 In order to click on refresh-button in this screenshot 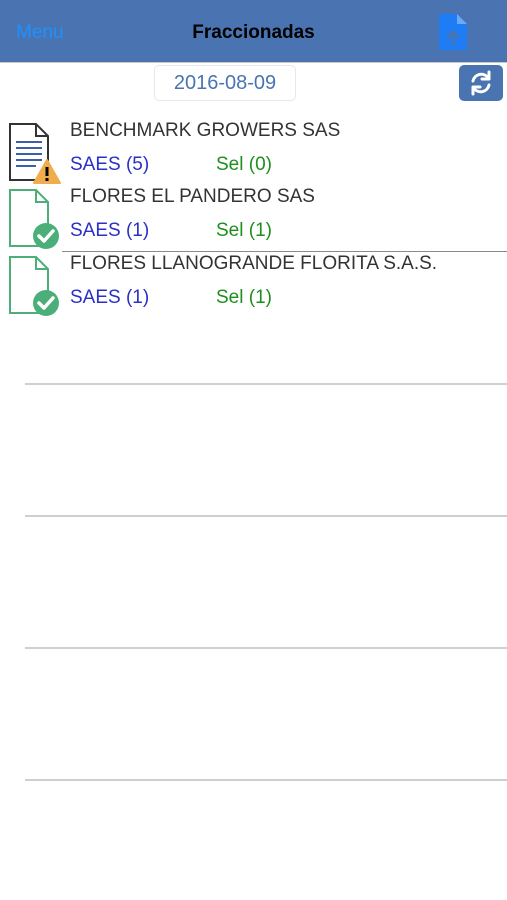, I will do `click(481, 83)`.